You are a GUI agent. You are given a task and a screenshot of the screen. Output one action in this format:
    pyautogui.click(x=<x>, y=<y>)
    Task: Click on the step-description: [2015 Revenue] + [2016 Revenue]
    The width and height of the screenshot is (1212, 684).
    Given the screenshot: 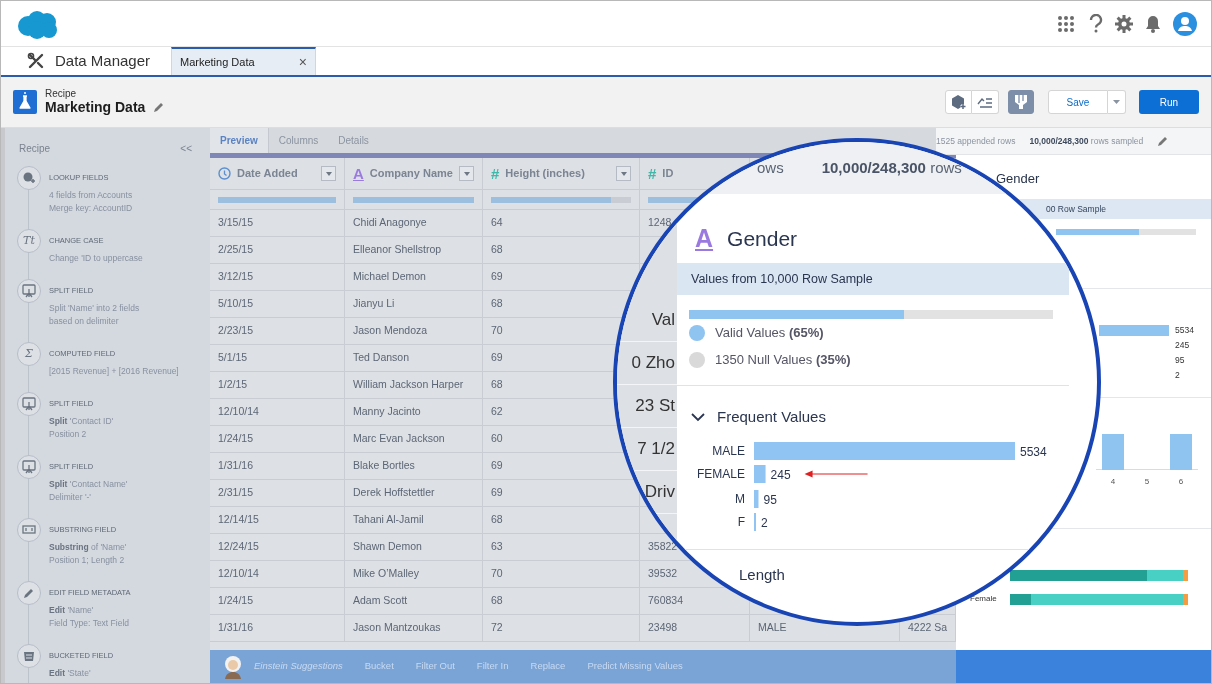 What is the action you would take?
    pyautogui.click(x=114, y=371)
    